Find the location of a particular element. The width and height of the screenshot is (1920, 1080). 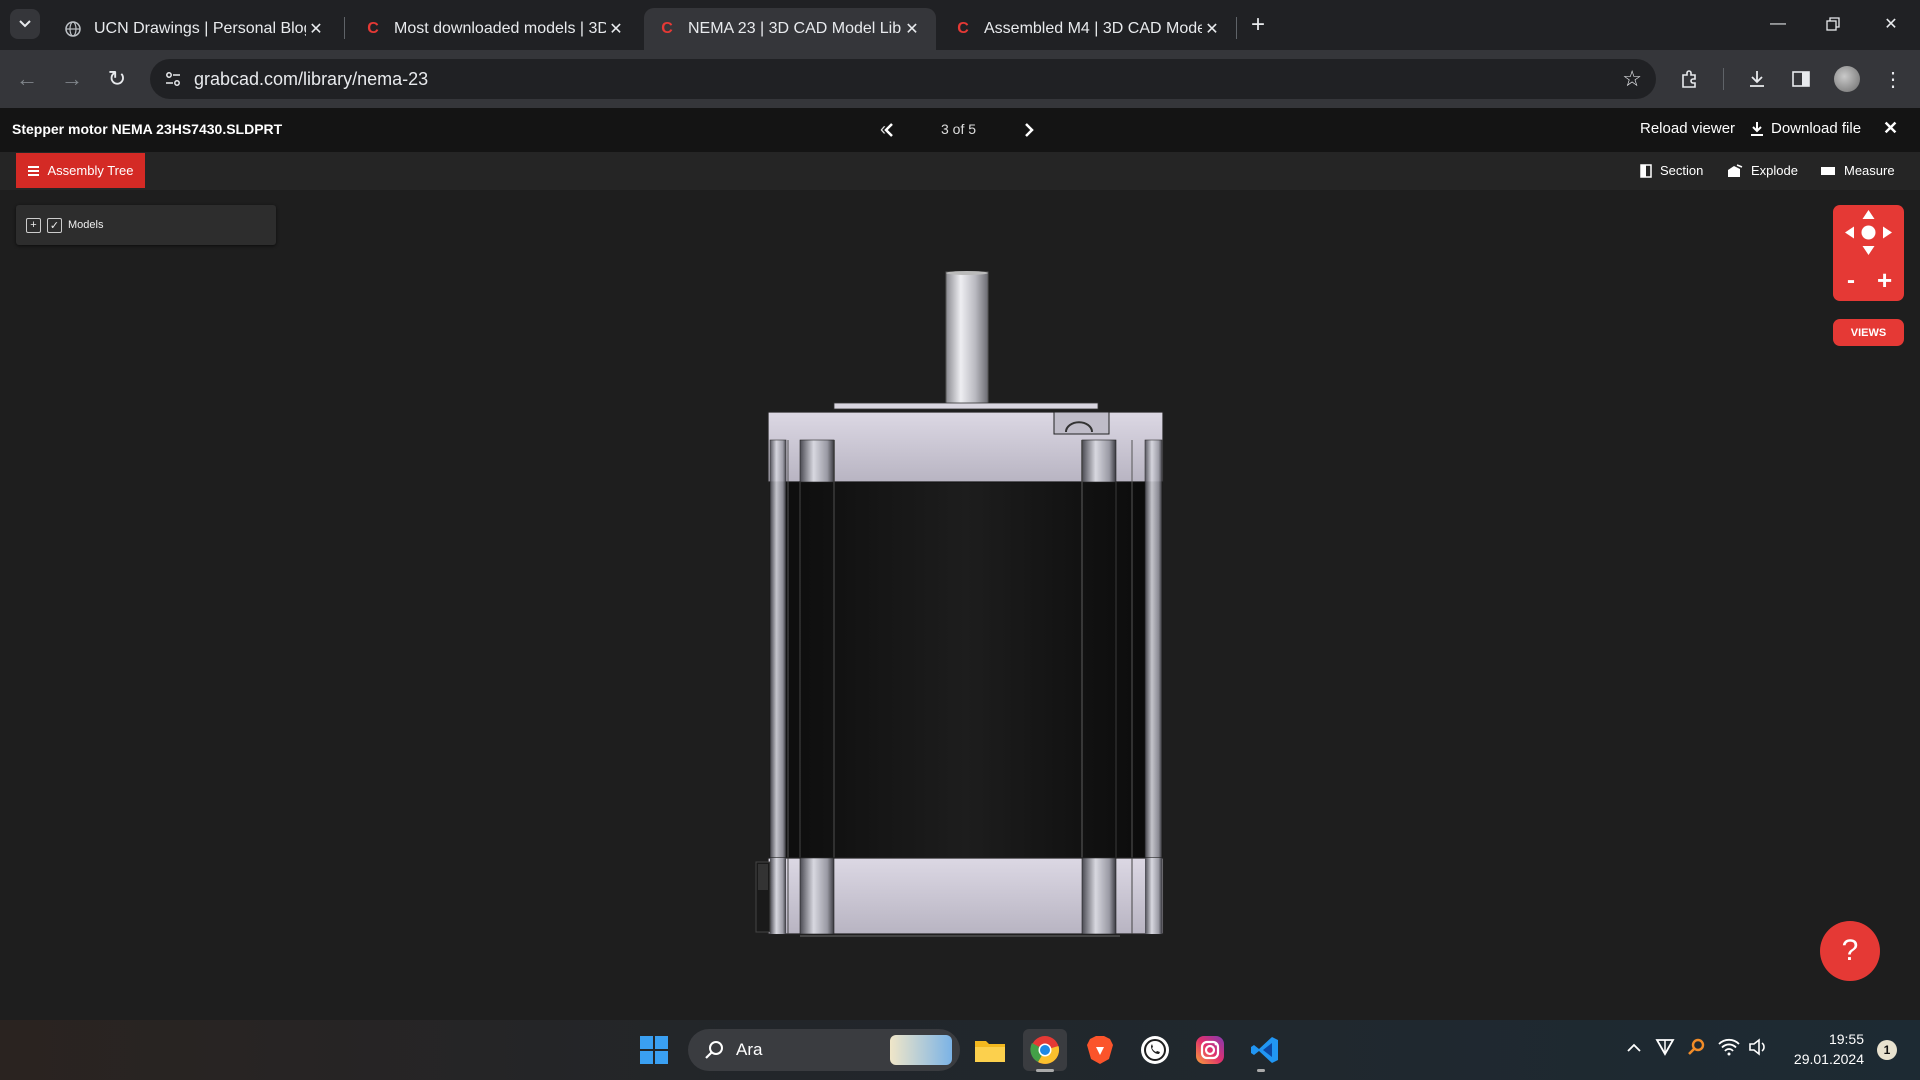

clock-time: 19:55 is located at coordinates (1846, 1039).